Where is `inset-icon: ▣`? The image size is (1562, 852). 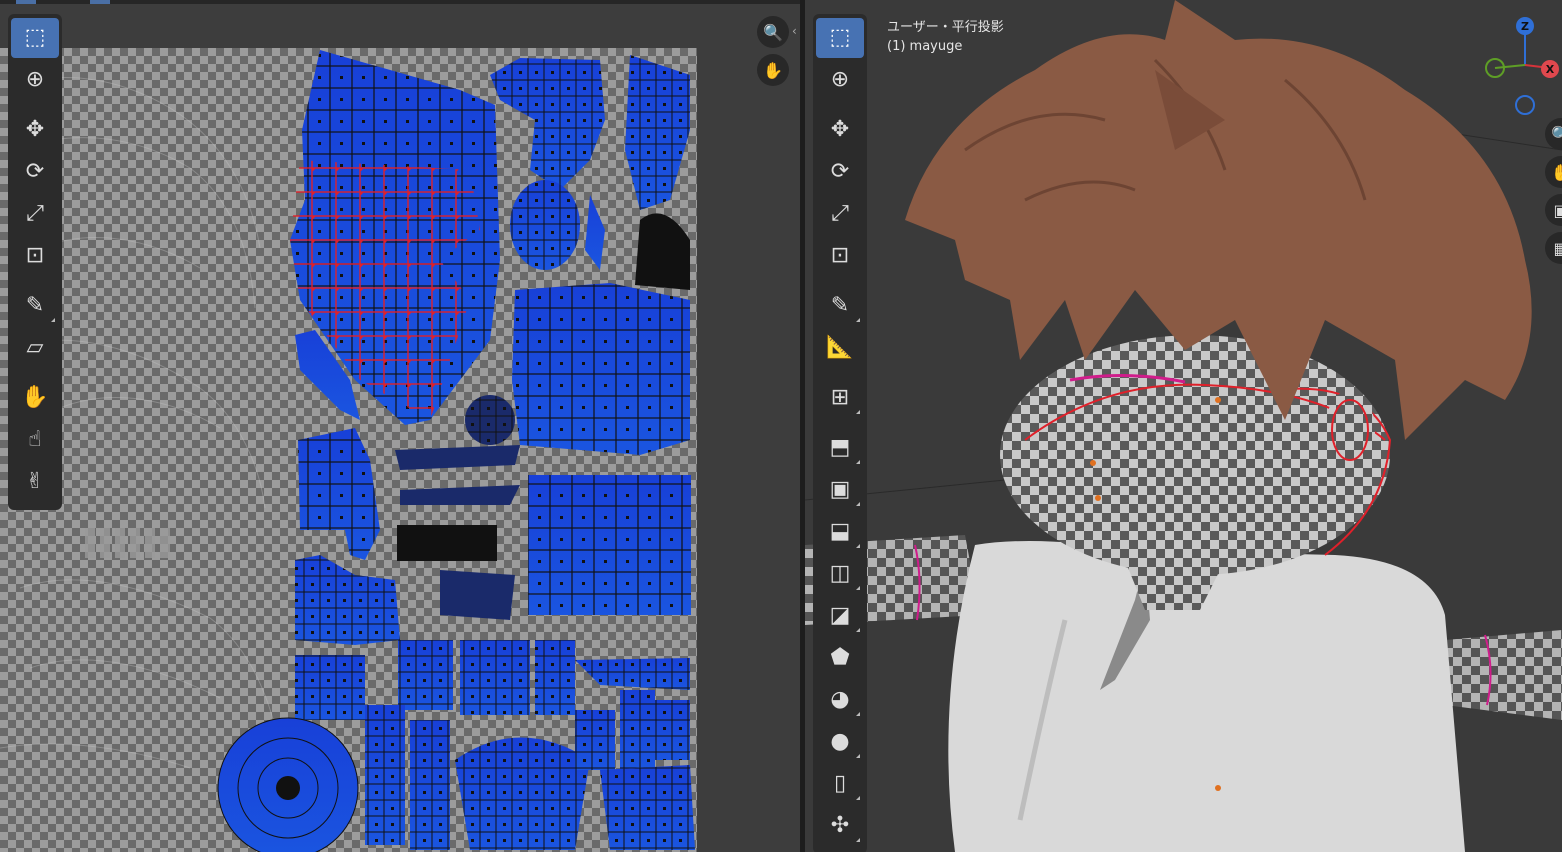 inset-icon: ▣ is located at coordinates (840, 489).